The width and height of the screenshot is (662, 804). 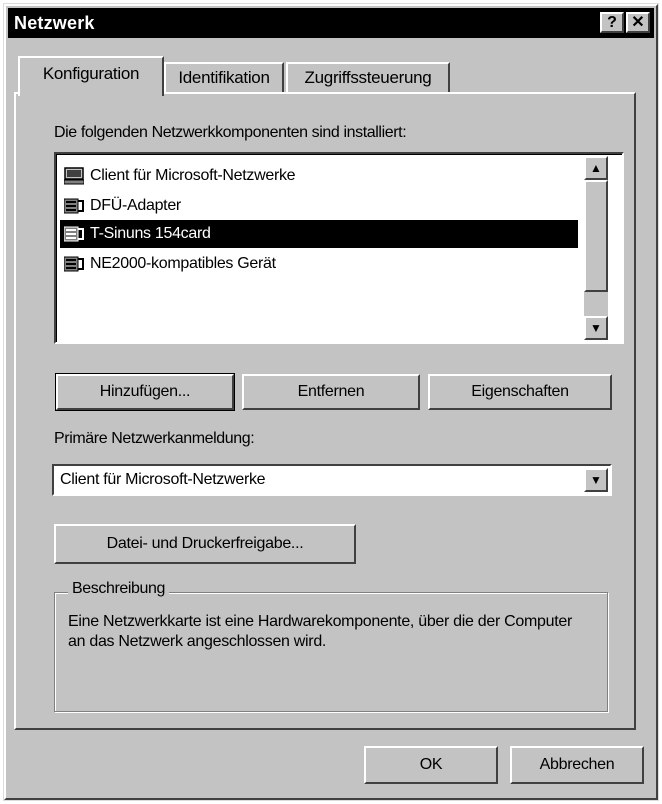 I want to click on help-button: ?, so click(x=612, y=22).